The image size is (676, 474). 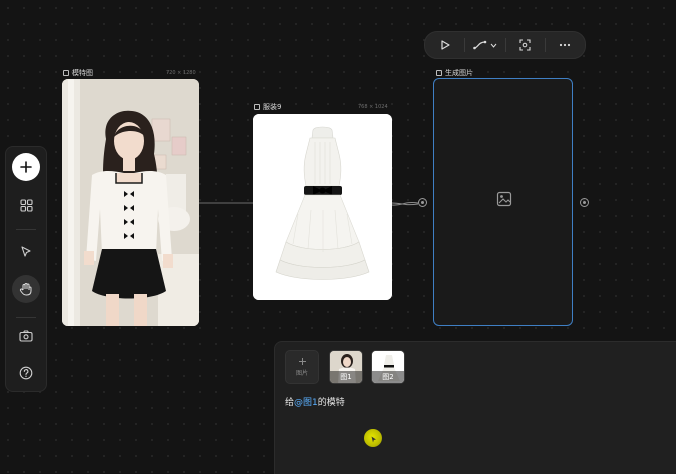 What do you see at coordinates (181, 73) in the screenshot?
I see `model-node-dims: 720 × 1280` at bounding box center [181, 73].